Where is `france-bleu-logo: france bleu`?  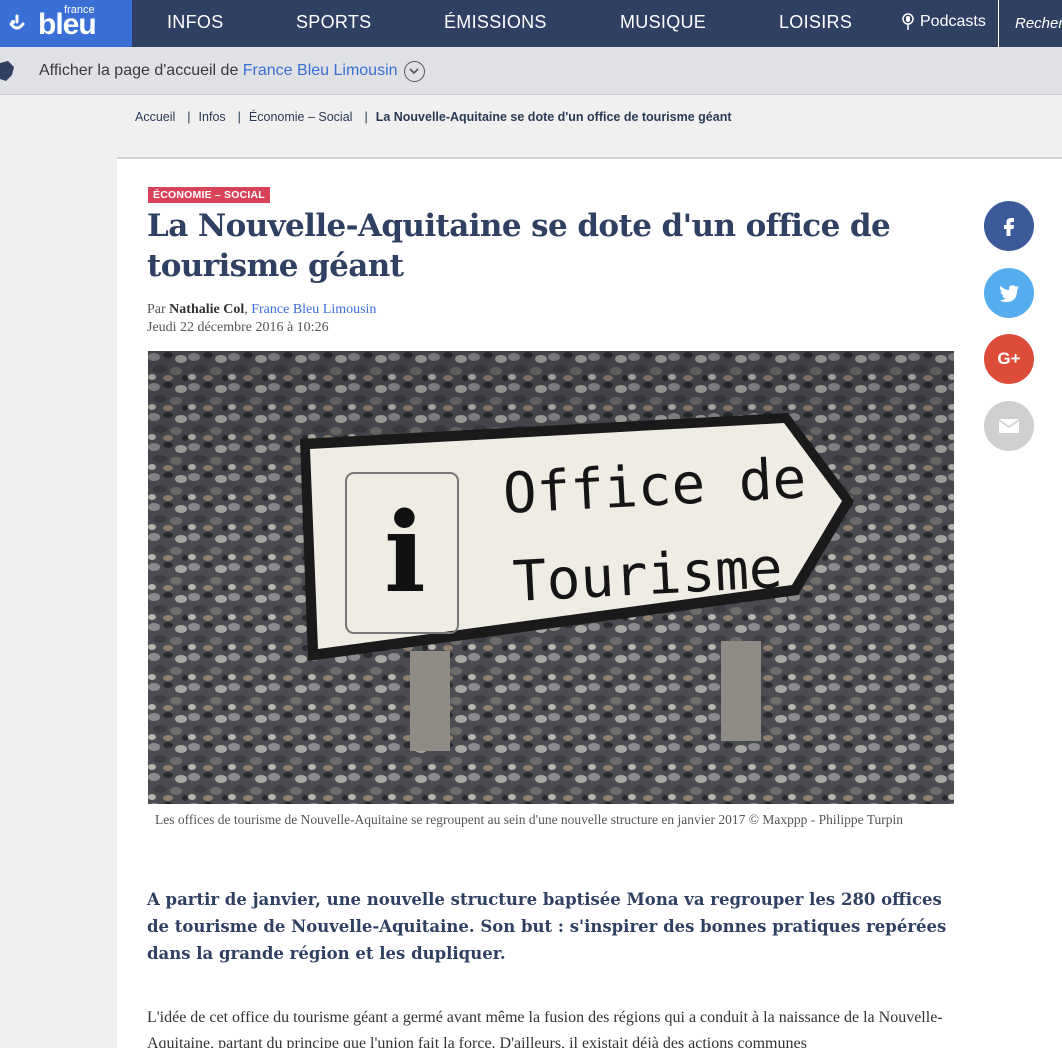
france-bleu-logo: france bleu is located at coordinates (66, 23).